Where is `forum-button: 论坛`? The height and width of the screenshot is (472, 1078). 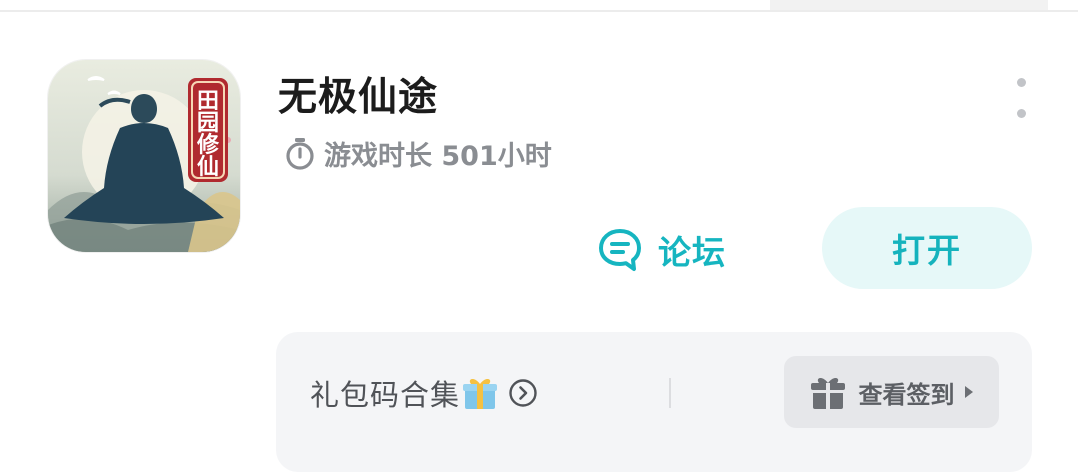
forum-button: 论坛 is located at coordinates (661, 250).